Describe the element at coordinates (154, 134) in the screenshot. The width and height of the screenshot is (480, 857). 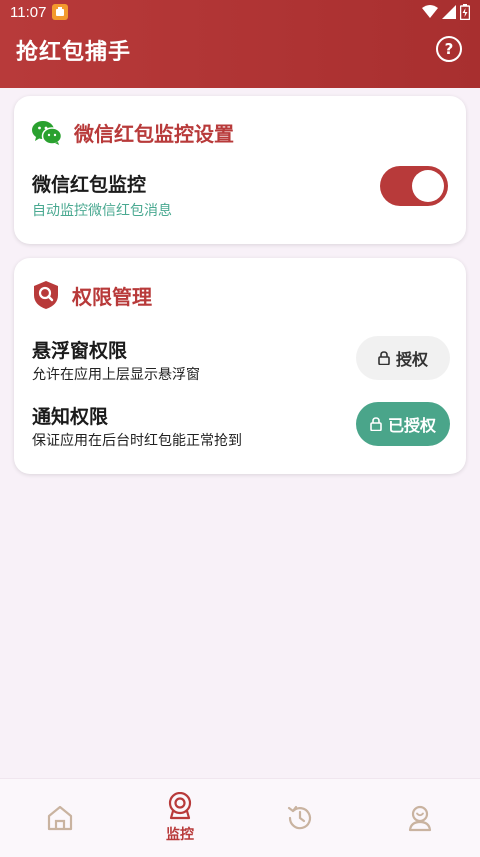
I see `wechat-card-title: 微信红包监控设置` at that location.